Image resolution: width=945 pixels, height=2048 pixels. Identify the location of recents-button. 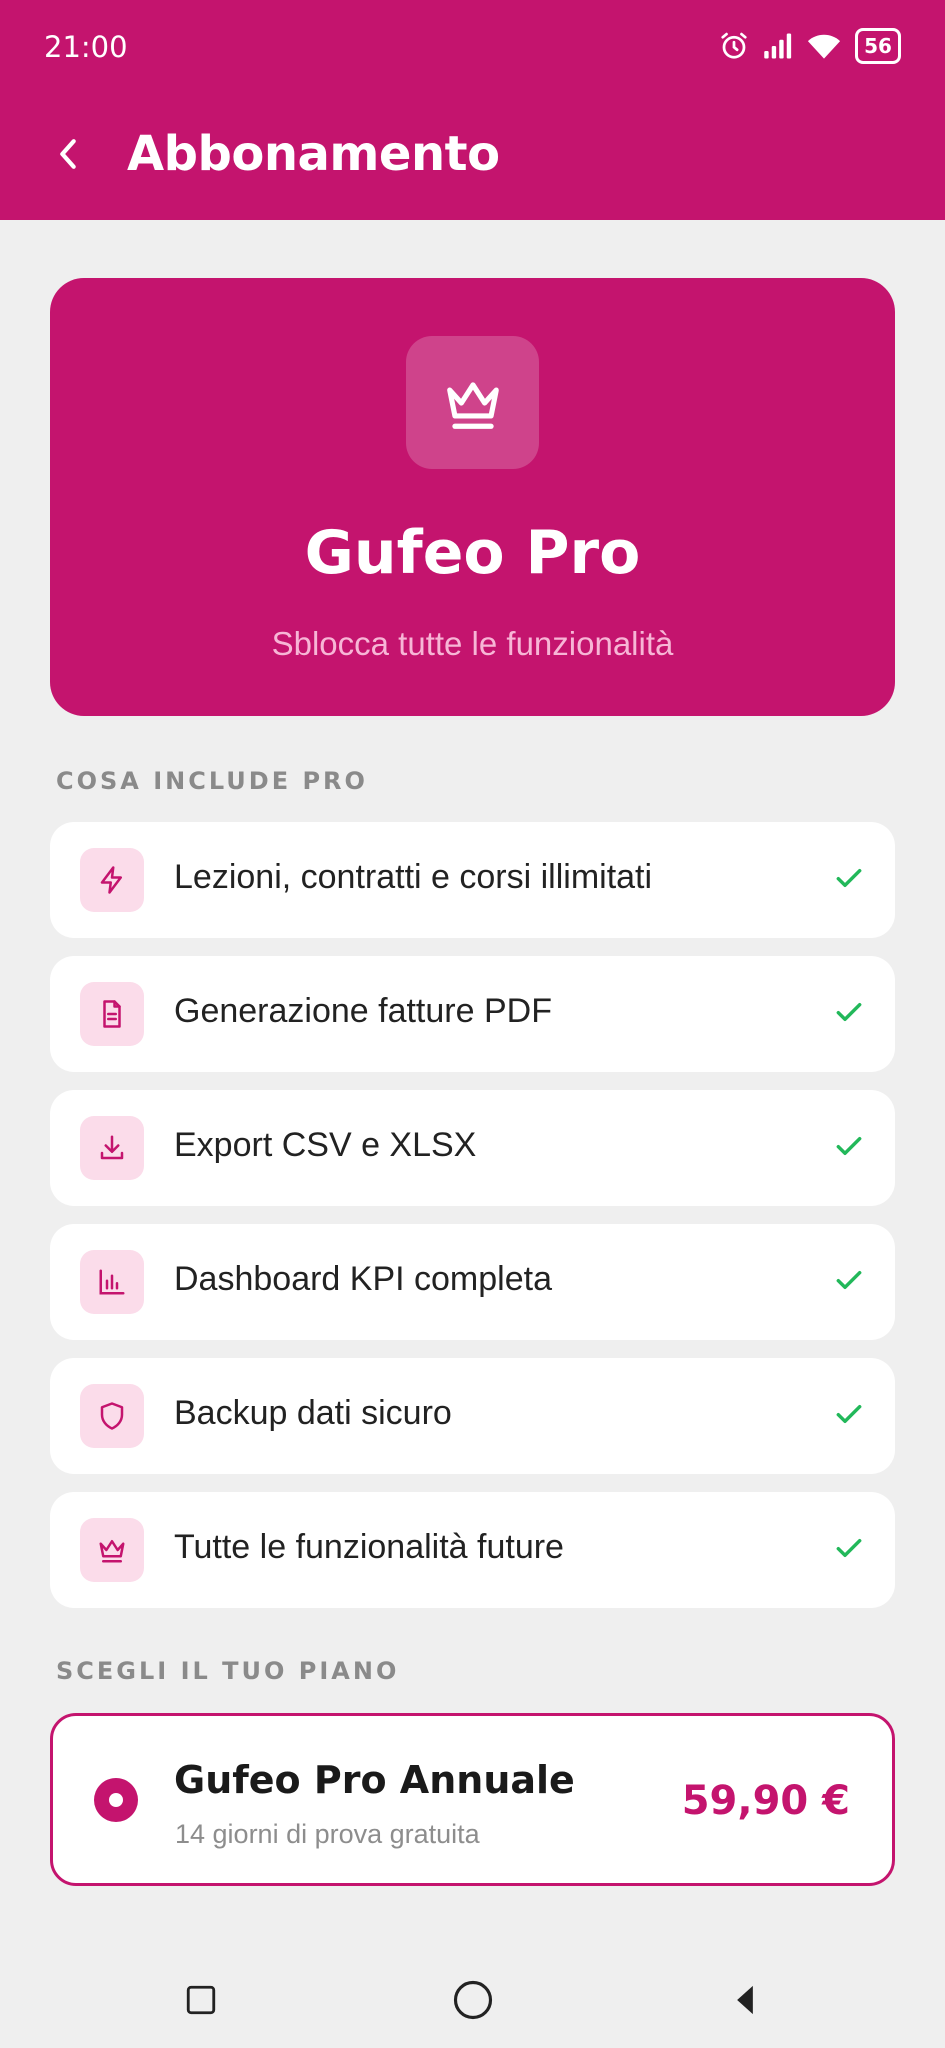
(201, 2000).